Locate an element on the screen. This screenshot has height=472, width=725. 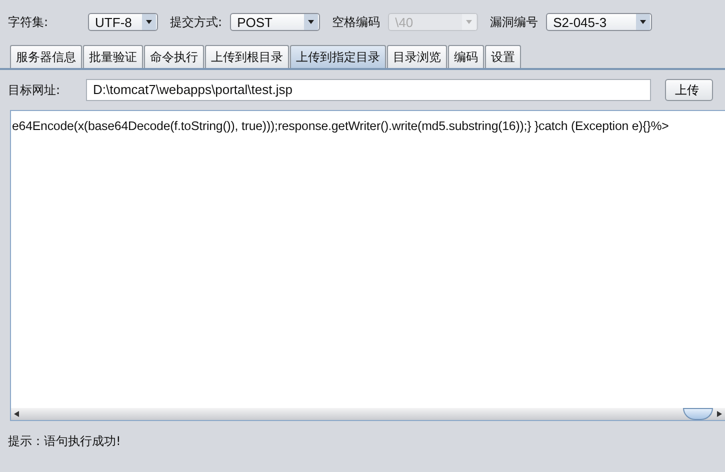
dropdown: UTF-8 is located at coordinates (123, 22).